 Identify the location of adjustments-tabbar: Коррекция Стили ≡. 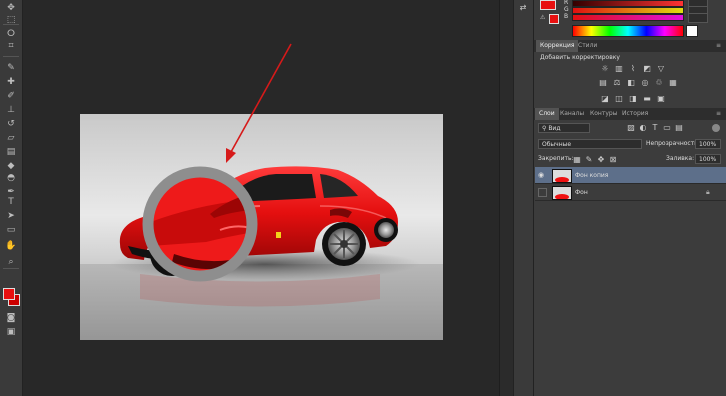
(630, 46).